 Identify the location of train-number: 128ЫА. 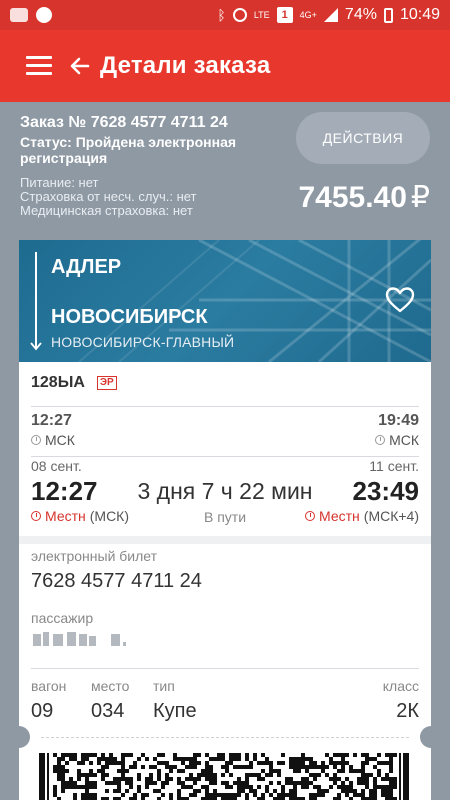
(58, 382).